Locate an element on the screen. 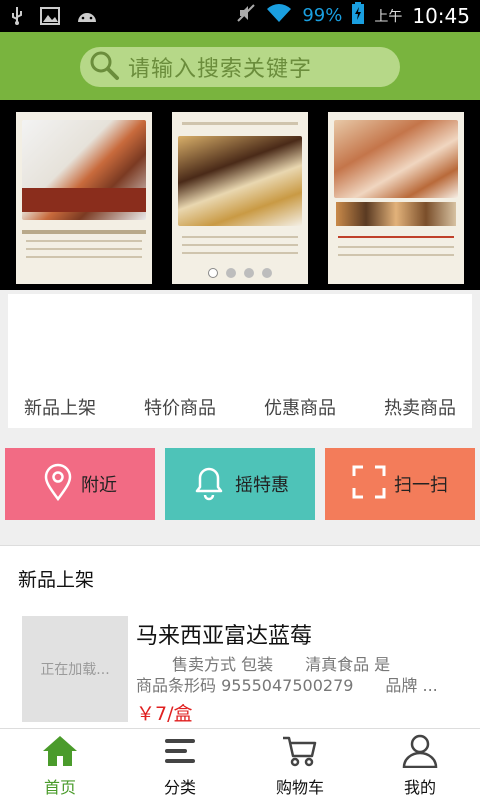  scan-label: 扫一扫 is located at coordinates (421, 485).